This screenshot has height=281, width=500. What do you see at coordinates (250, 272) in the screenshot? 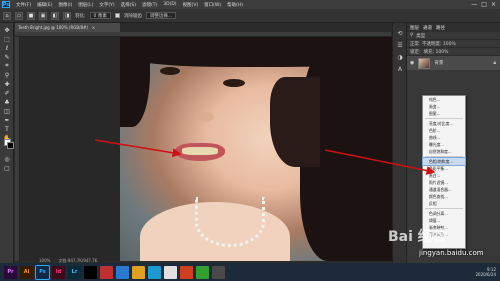
I see `windows-taskbar: Pr Ai Ps Id Lr 9:12 2020/6/24` at bounding box center [250, 272].